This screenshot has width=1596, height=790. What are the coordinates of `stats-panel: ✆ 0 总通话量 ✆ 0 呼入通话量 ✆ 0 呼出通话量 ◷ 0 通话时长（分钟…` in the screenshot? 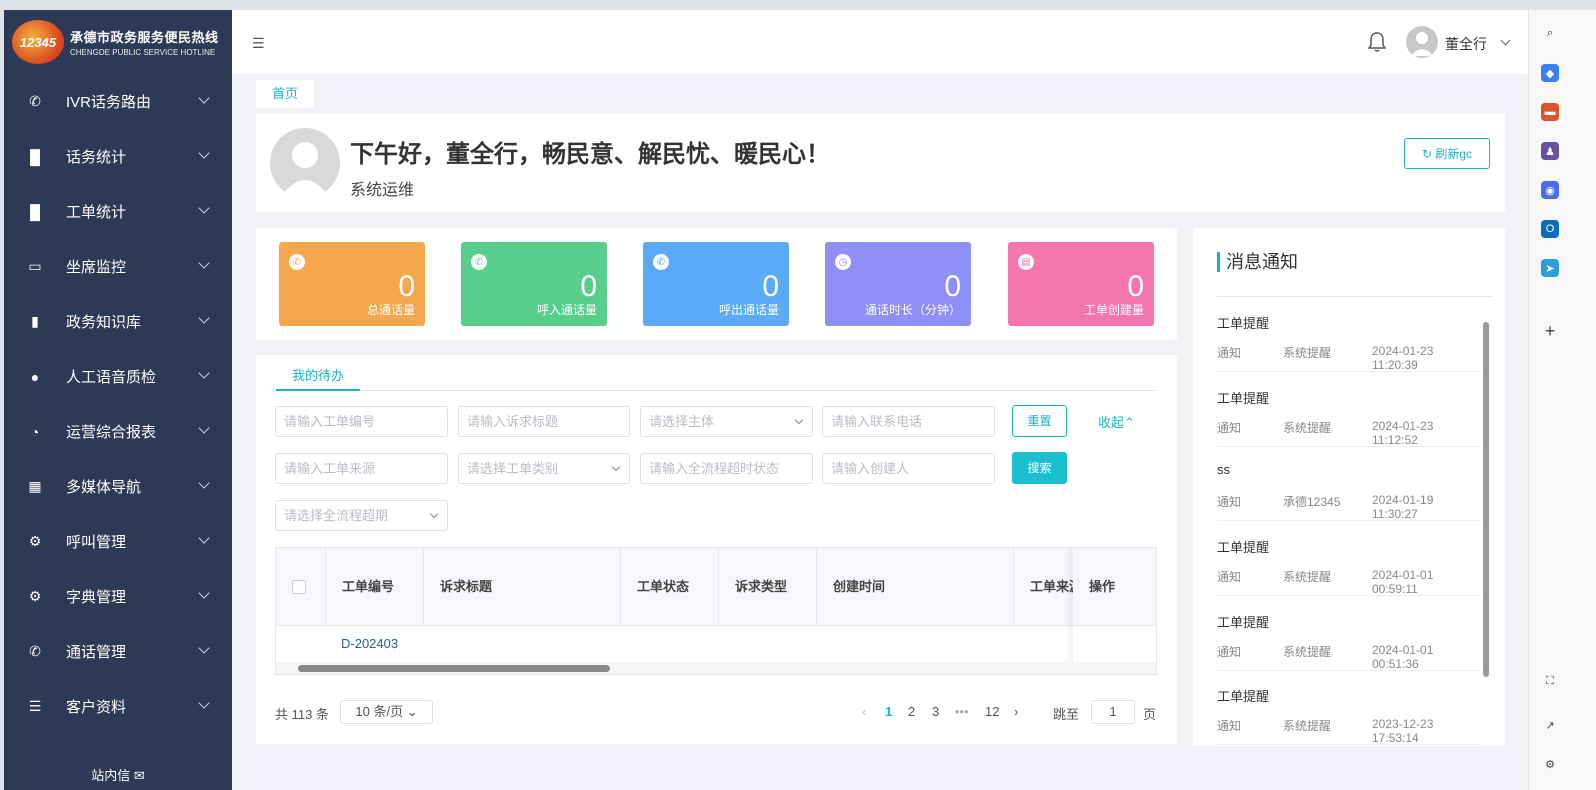 It's located at (716, 284).